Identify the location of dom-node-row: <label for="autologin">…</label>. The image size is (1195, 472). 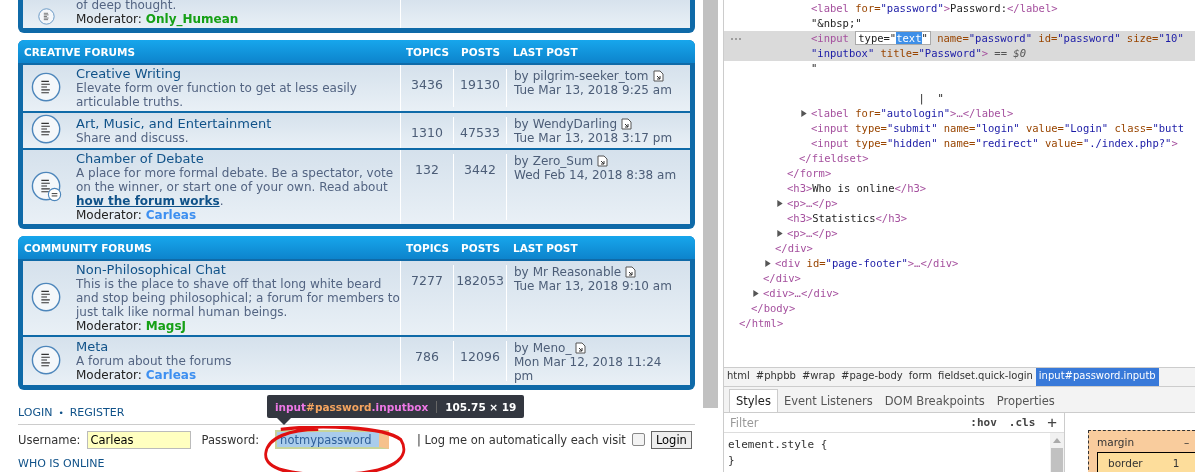
(959, 113).